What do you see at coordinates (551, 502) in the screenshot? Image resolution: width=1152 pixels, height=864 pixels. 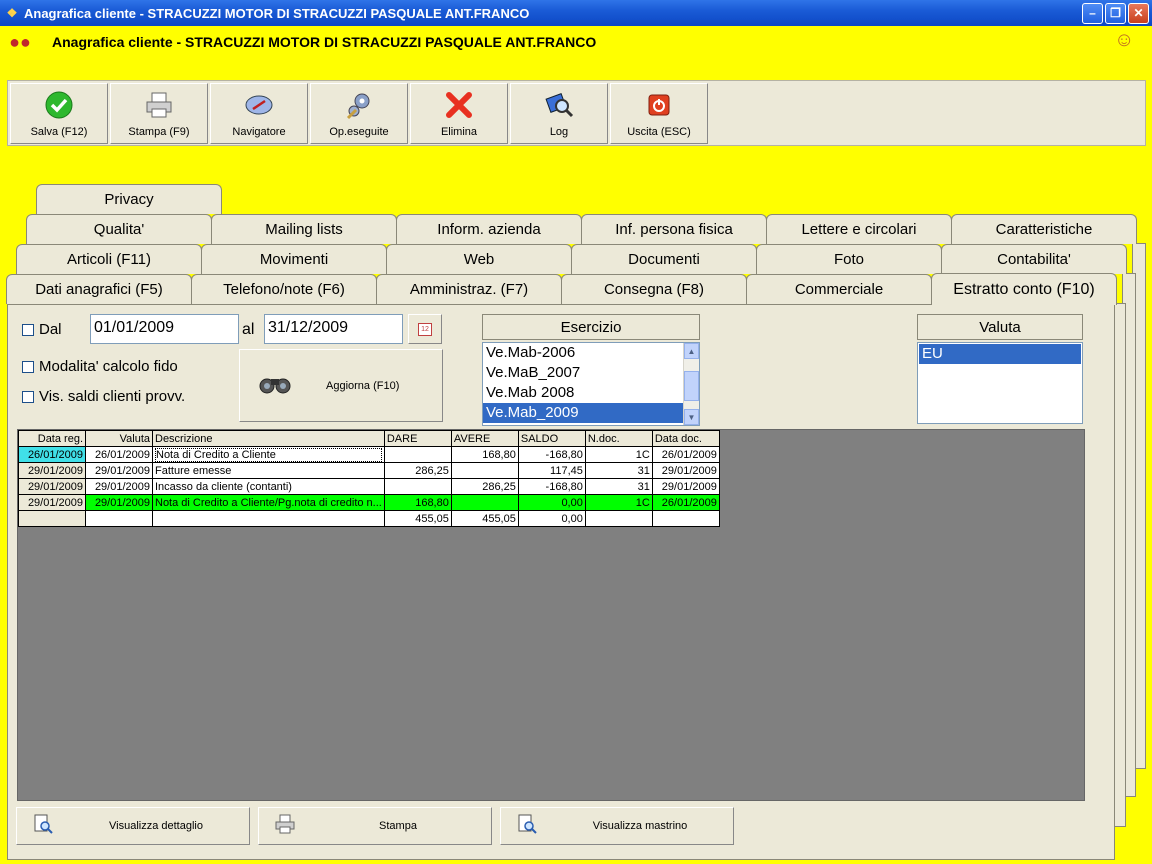 I see `cell-saldo: 0,00` at bounding box center [551, 502].